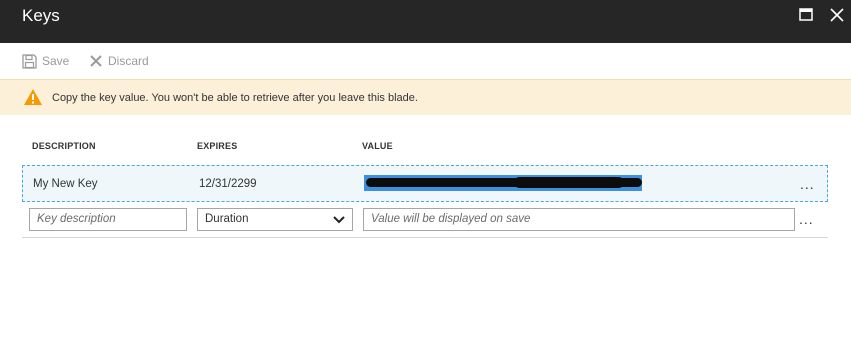 Image resolution: width=851 pixels, height=354 pixels. What do you see at coordinates (425, 21) in the screenshot?
I see `blade-titlebar: Keys` at bounding box center [425, 21].